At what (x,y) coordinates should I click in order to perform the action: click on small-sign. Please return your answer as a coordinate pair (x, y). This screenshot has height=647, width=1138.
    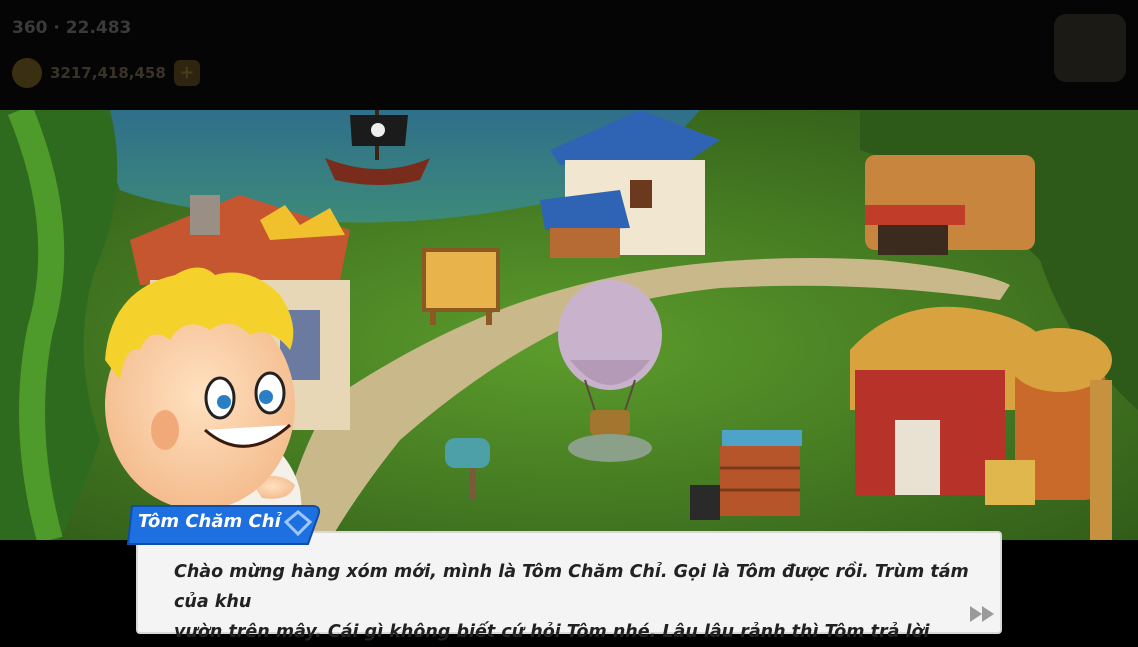
    Looking at the image, I should click on (705, 502).